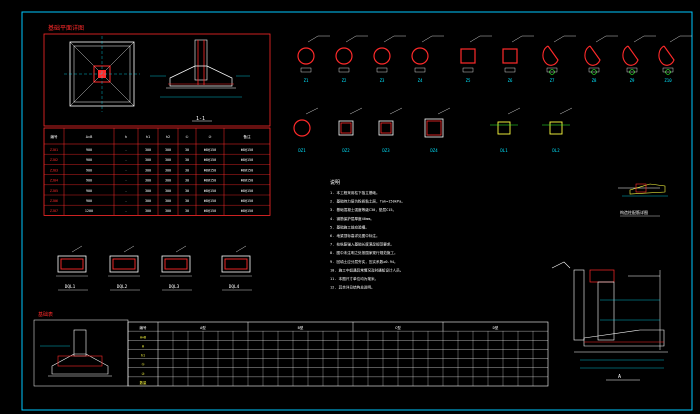 The height and width of the screenshot is (414, 700). What do you see at coordinates (45, 314) in the screenshot?
I see `foundation-table-title: 基础表` at bounding box center [45, 314].